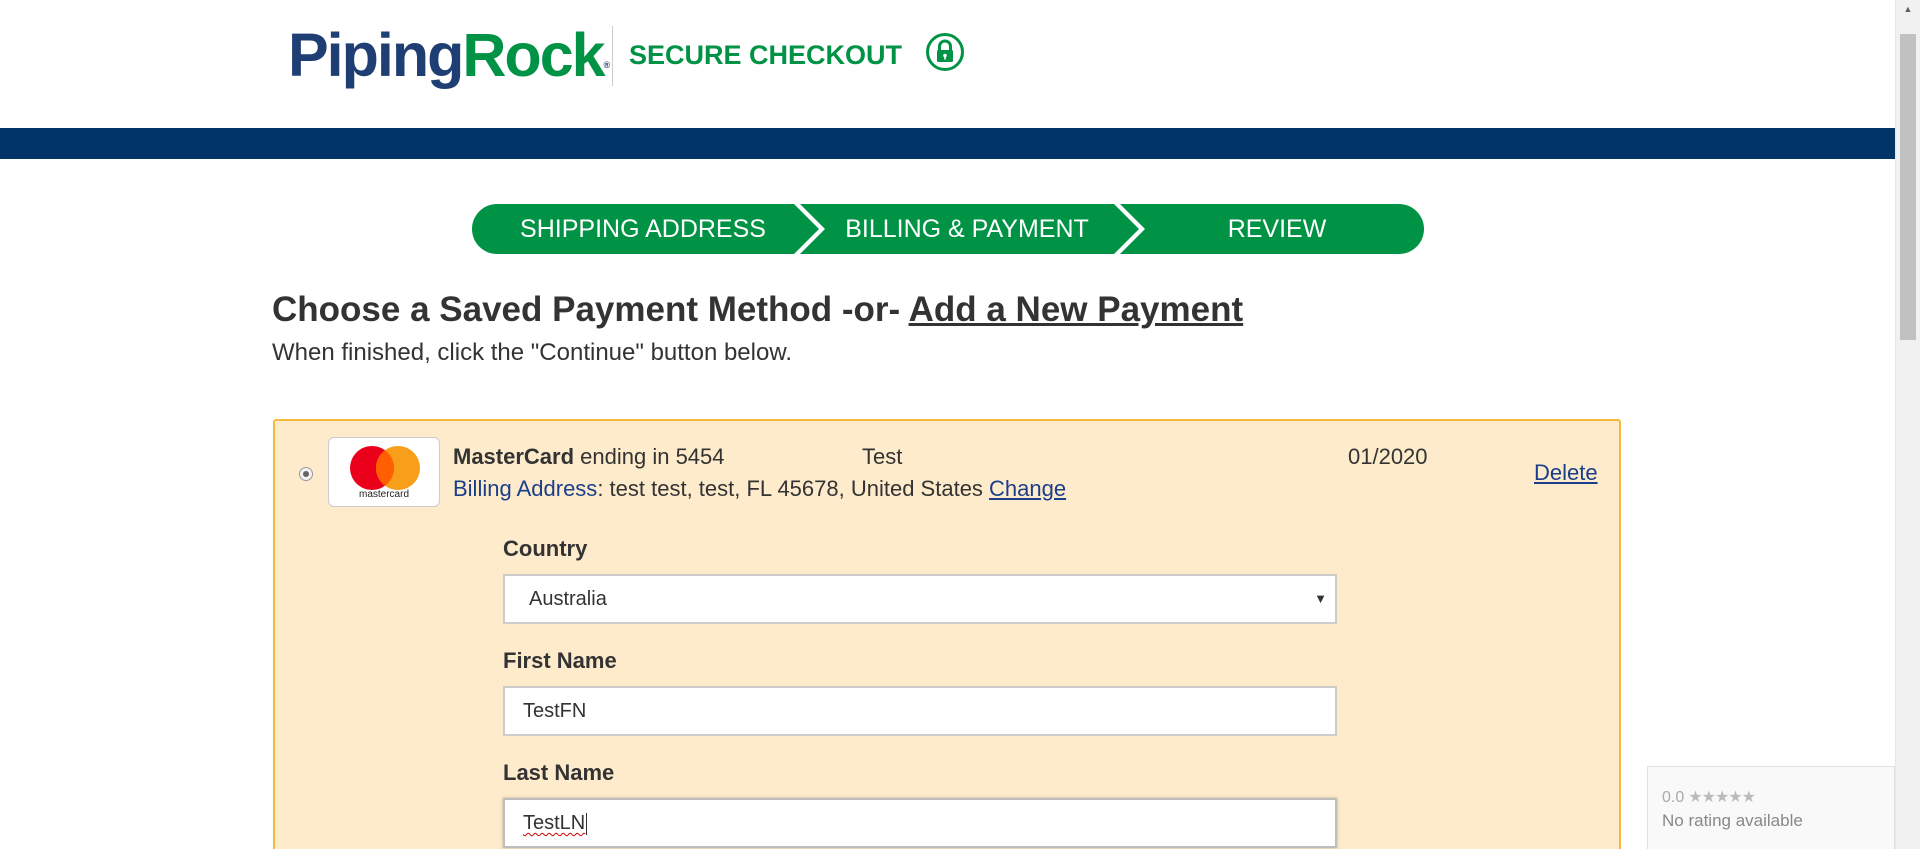  Describe the element at coordinates (1027, 488) in the screenshot. I see `change-billing-link: Change` at that location.